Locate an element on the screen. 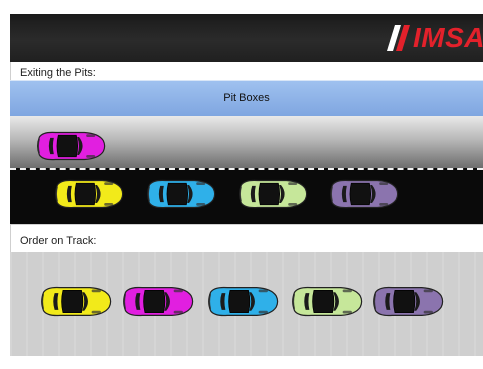  order-car-2-magenta is located at coordinates (158, 301).